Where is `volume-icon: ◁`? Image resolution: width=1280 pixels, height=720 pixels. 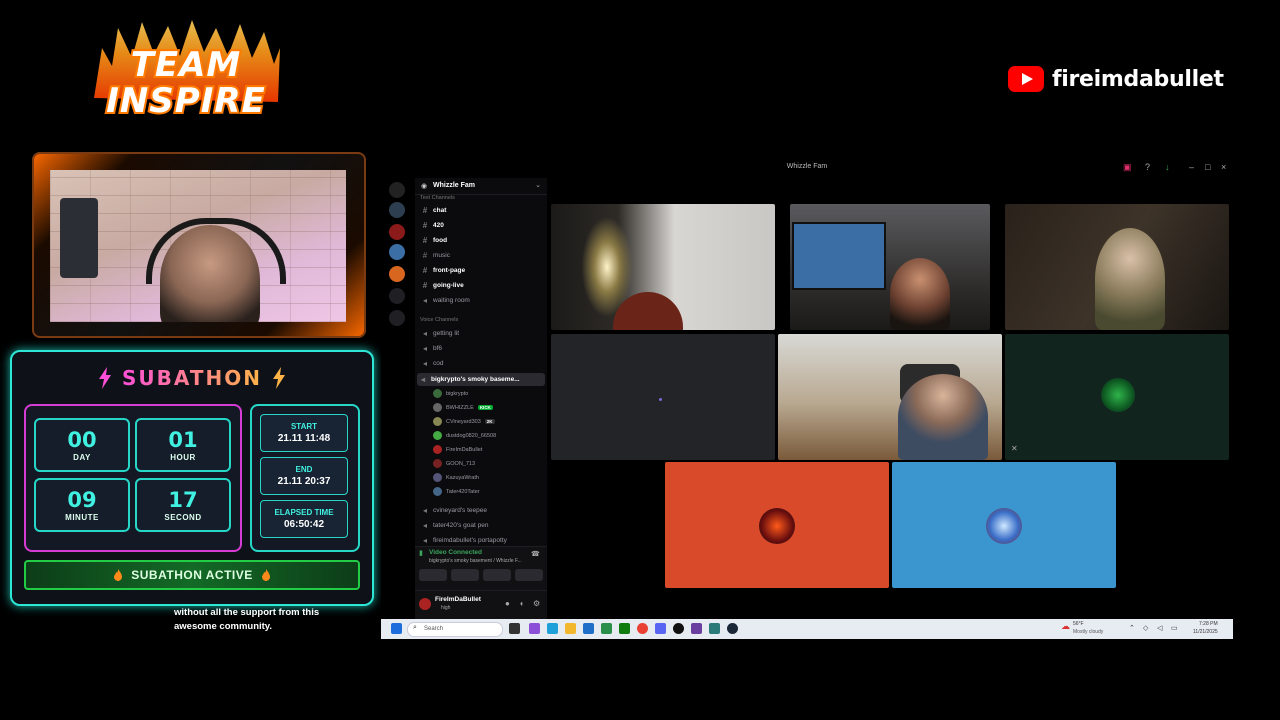
volume-icon: ◁ is located at coordinates (1159, 628).